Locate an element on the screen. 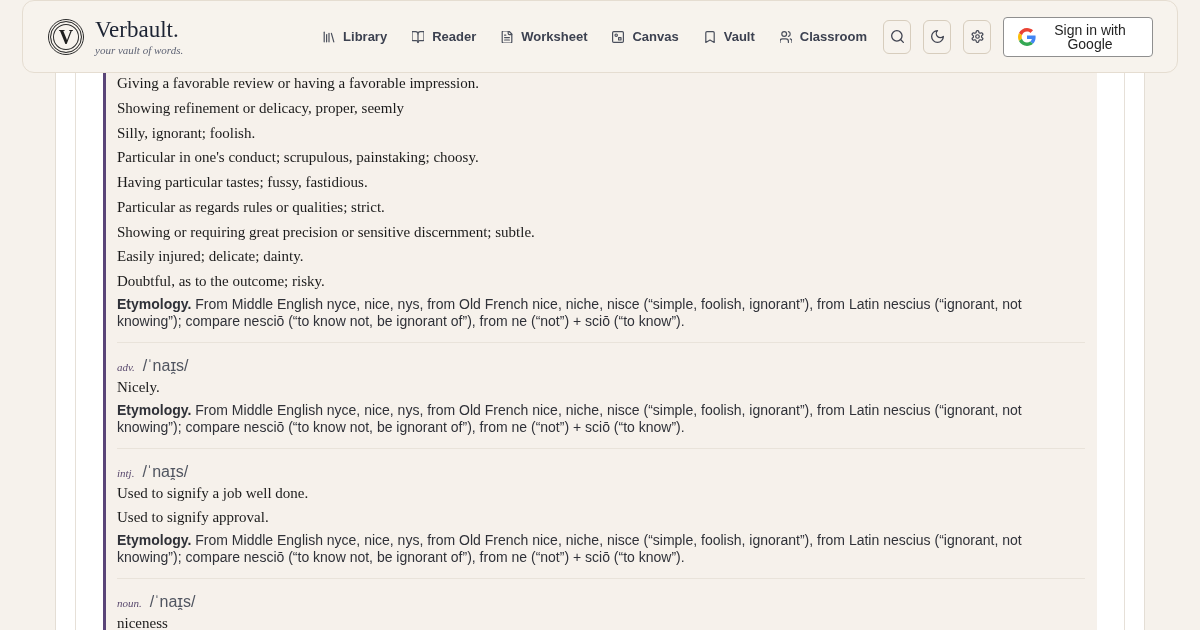  square-shapes-icon is located at coordinates (618, 36).